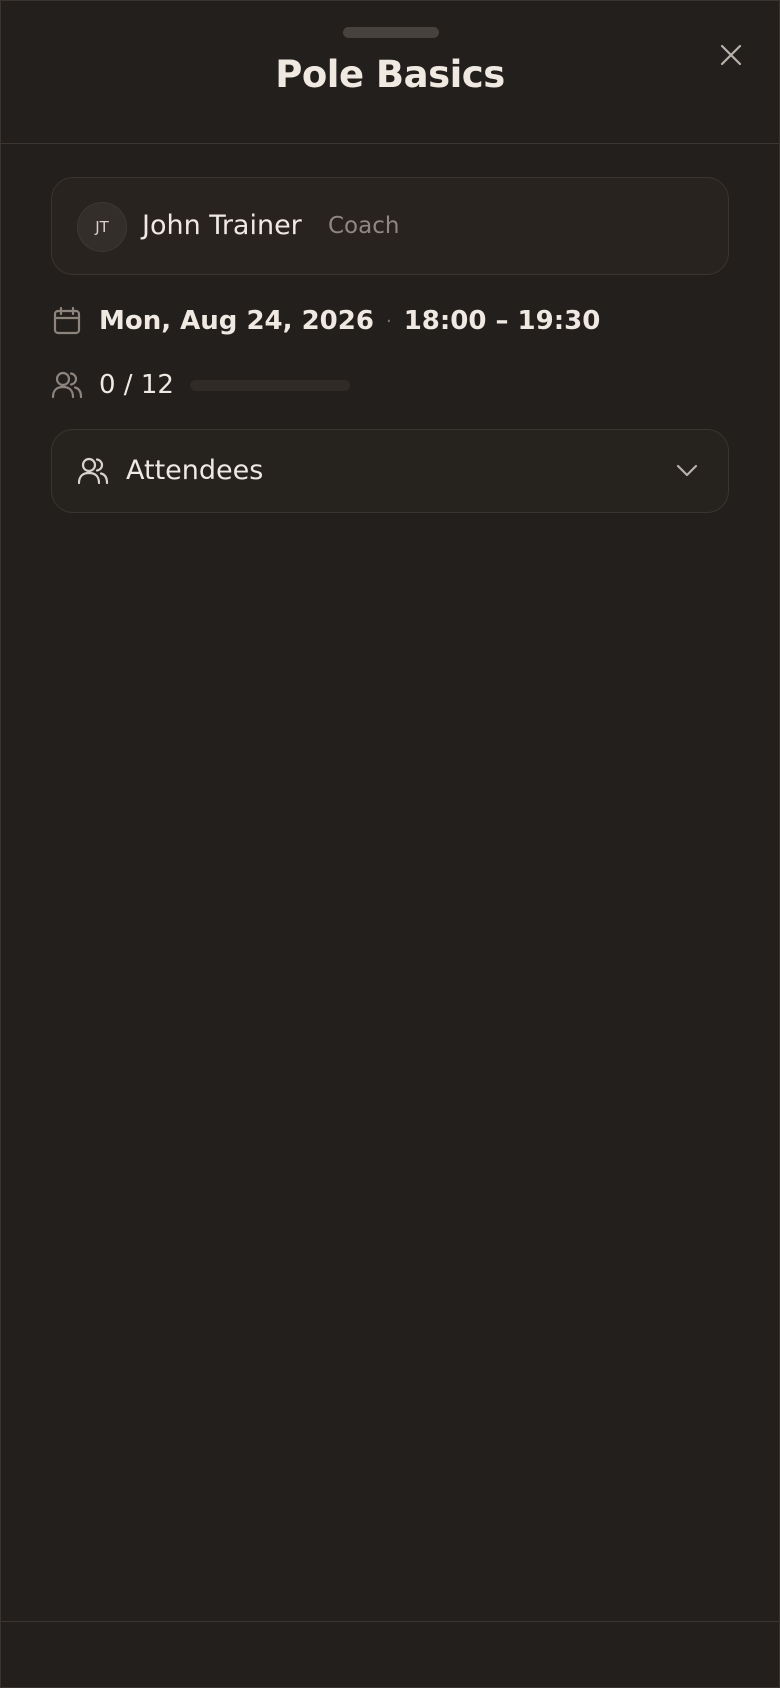 The image size is (780, 1688). What do you see at coordinates (67, 321) in the screenshot?
I see `calendar-icon` at bounding box center [67, 321].